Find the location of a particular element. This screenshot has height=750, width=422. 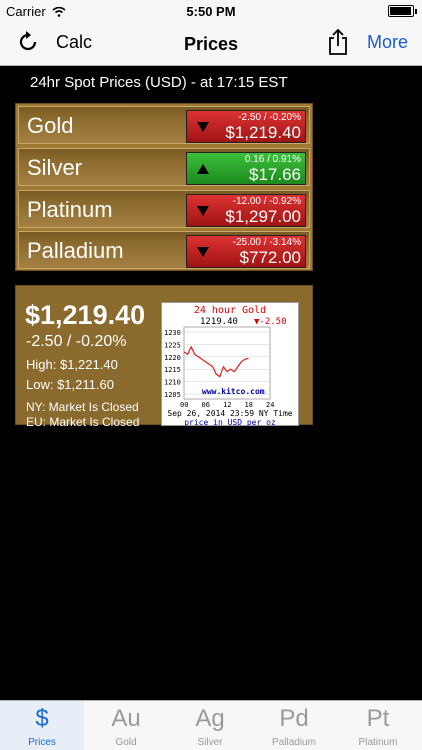

price-change: -25.00 / -3.14% is located at coordinates (266, 242).